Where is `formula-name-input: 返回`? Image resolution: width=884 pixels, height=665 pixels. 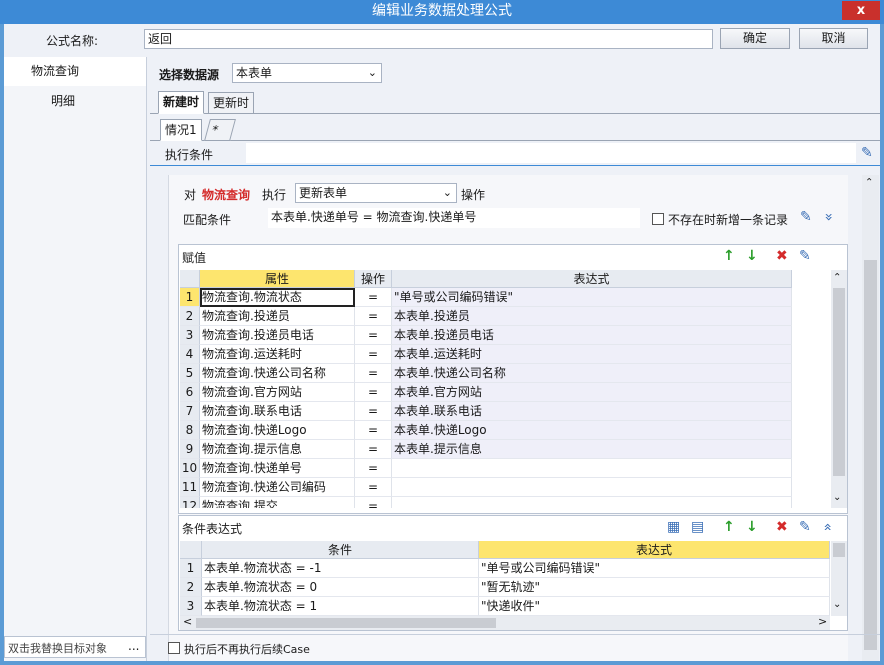 formula-name-input: 返回 is located at coordinates (428, 39).